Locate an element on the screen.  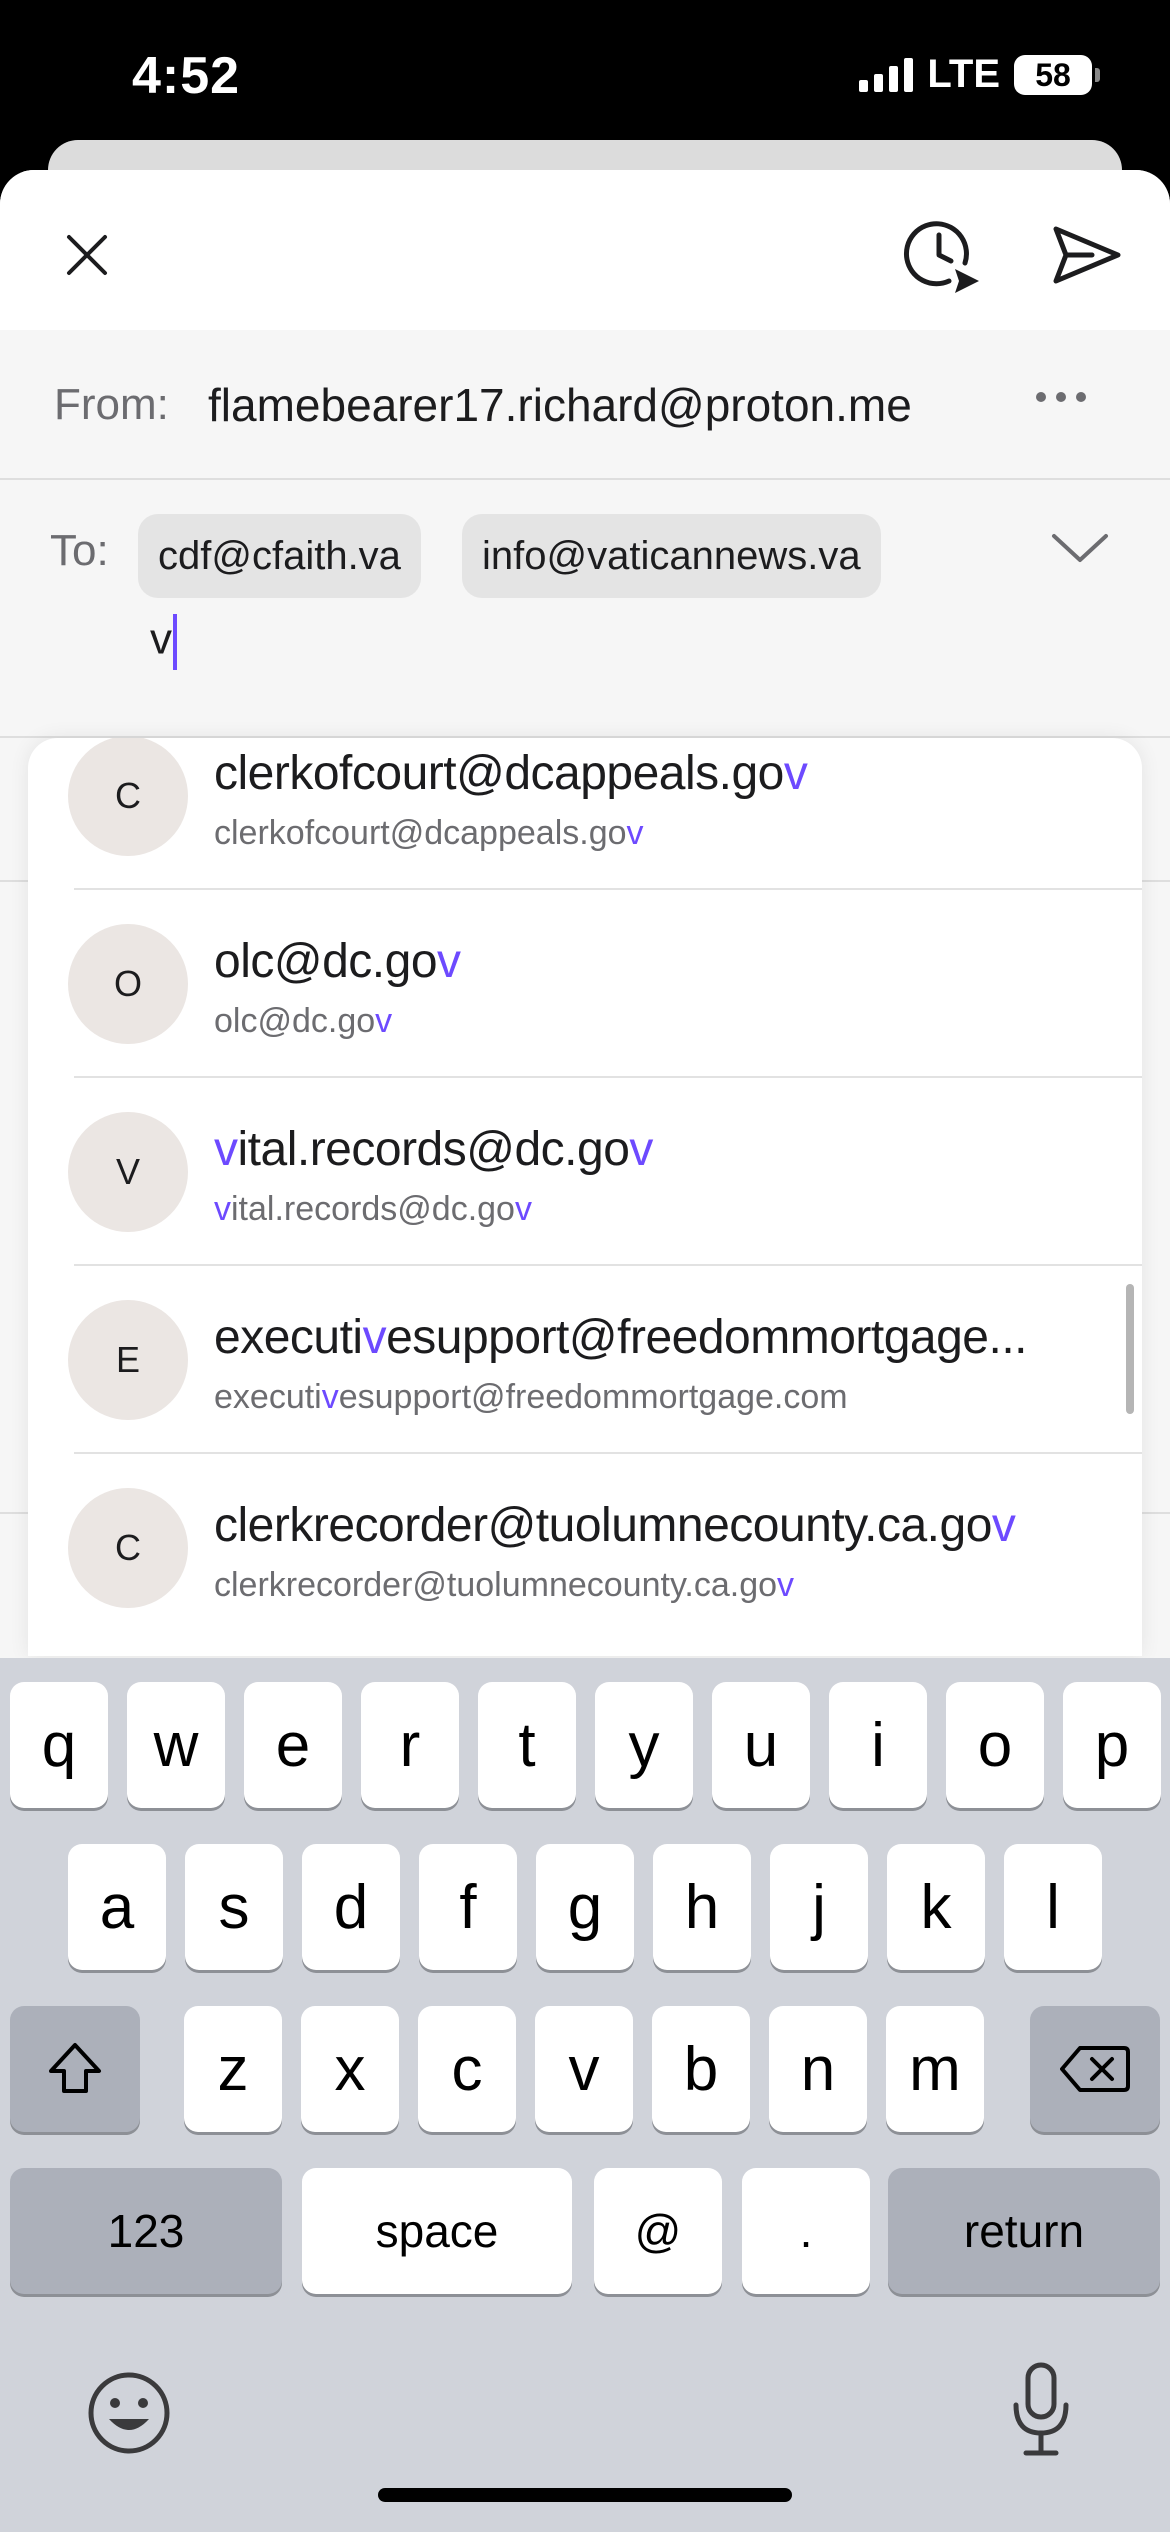
suggestion-email: clerkofcourt@dcappeals.gov is located at coordinates (664, 833).